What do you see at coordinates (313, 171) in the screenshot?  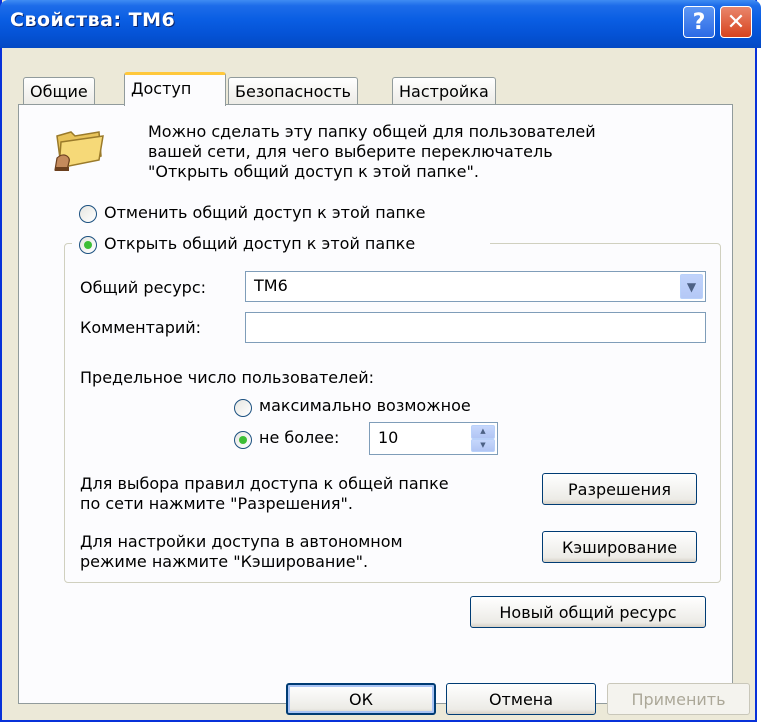 I see `intro-line: "Открыть общий доступ к этой папке".` at bounding box center [313, 171].